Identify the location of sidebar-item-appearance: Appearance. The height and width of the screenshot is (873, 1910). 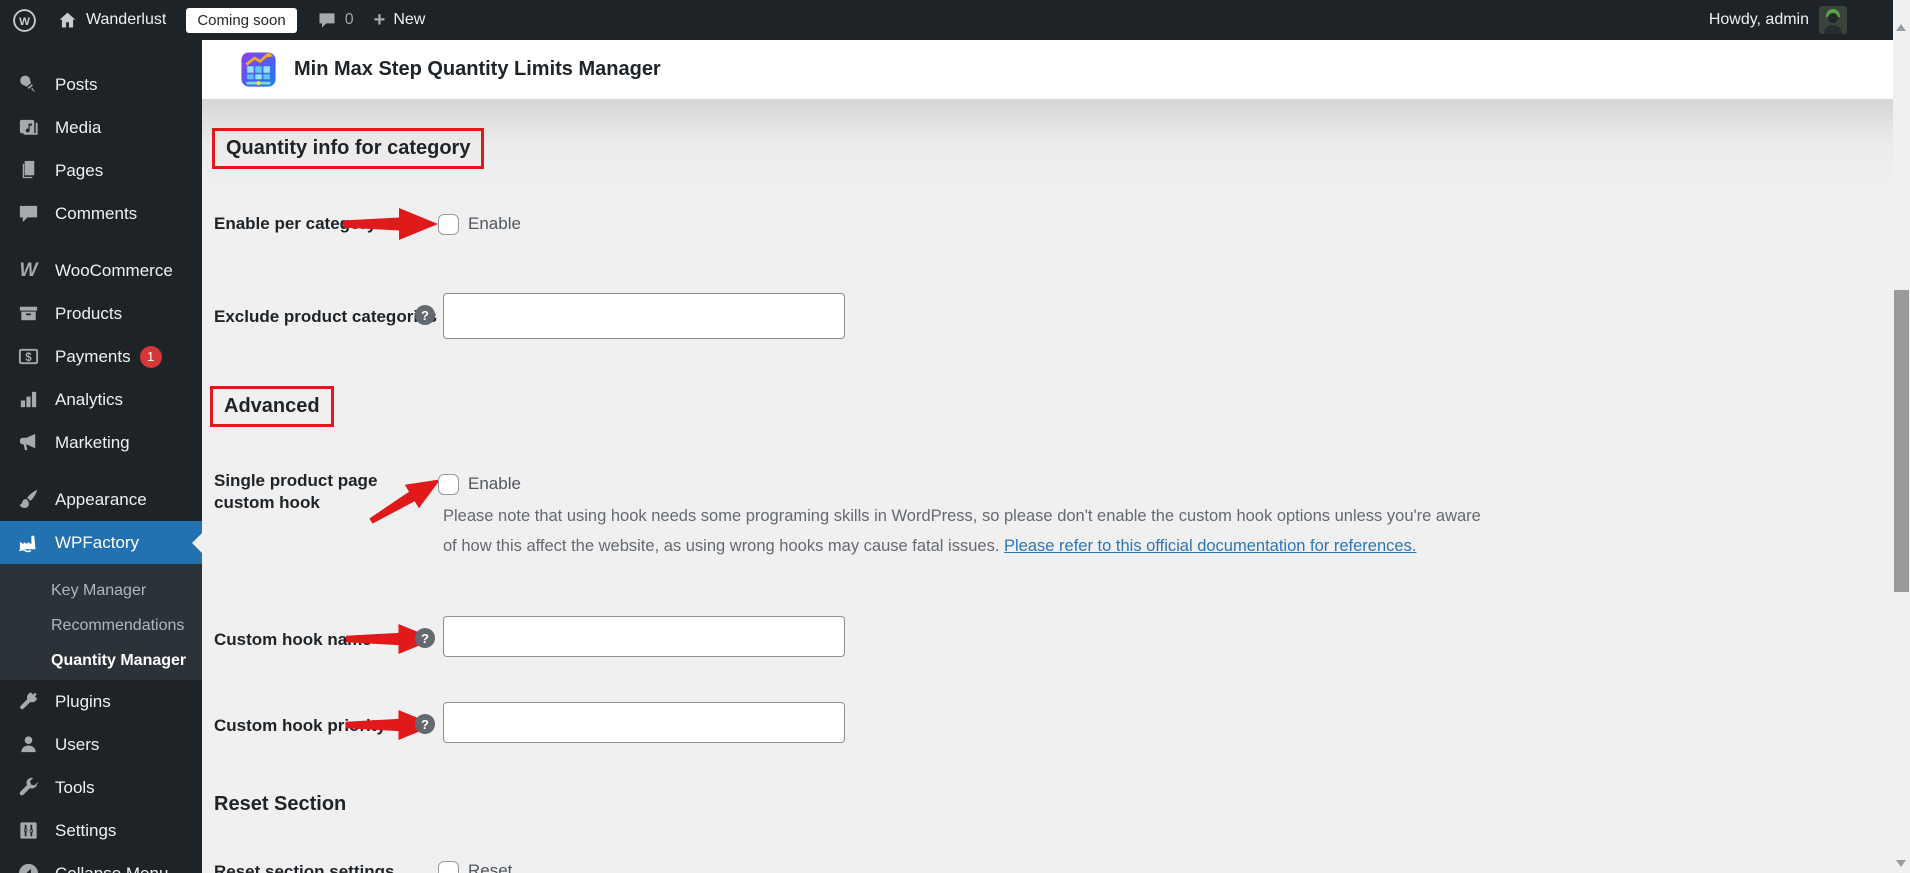
(101, 499).